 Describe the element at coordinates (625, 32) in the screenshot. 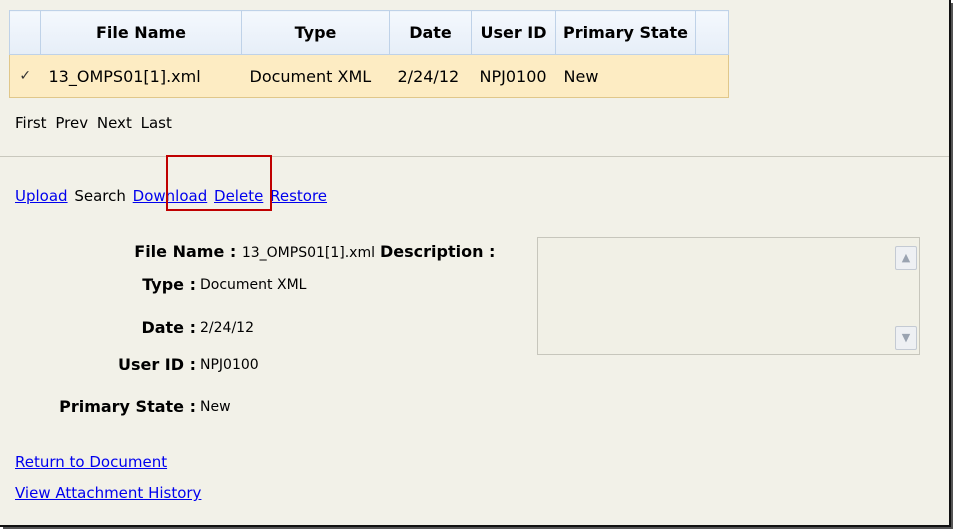

I see `header-primary-state: Primary State` at that location.